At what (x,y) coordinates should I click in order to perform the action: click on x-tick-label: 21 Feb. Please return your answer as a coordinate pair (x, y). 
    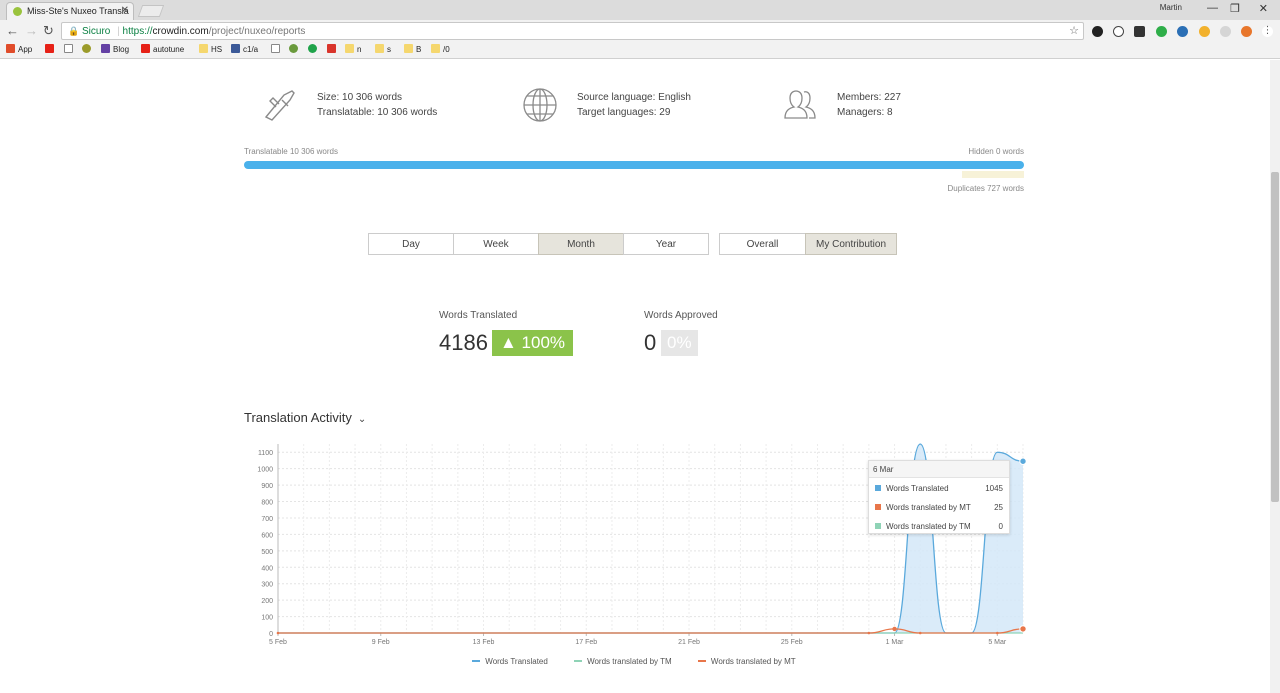
    Looking at the image, I should click on (689, 642).